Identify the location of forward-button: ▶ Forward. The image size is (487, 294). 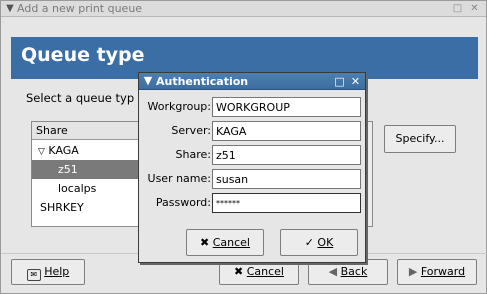
(437, 272).